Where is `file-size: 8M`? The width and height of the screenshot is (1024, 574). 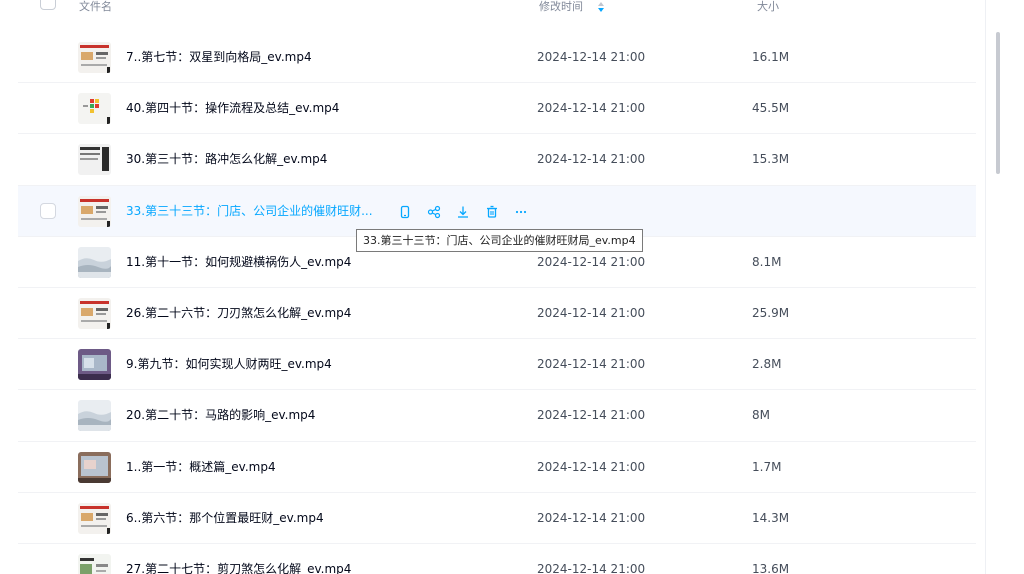 file-size: 8M is located at coordinates (761, 415).